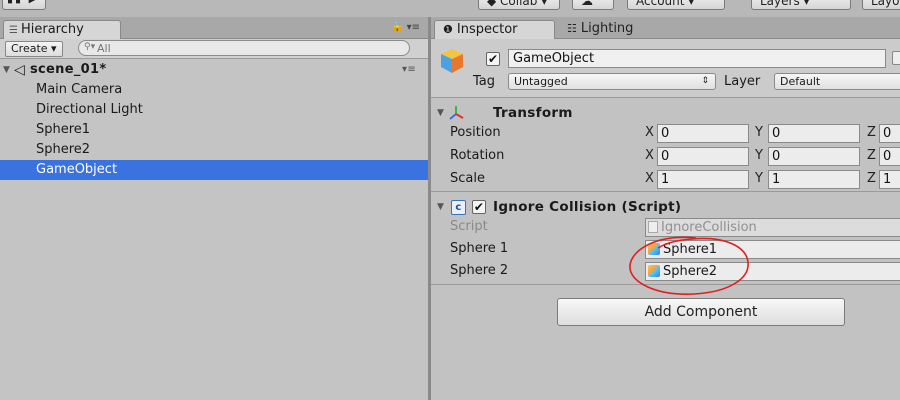 The height and width of the screenshot is (400, 900). What do you see at coordinates (837, 81) in the screenshot?
I see `layer-dropdown: Default` at bounding box center [837, 81].